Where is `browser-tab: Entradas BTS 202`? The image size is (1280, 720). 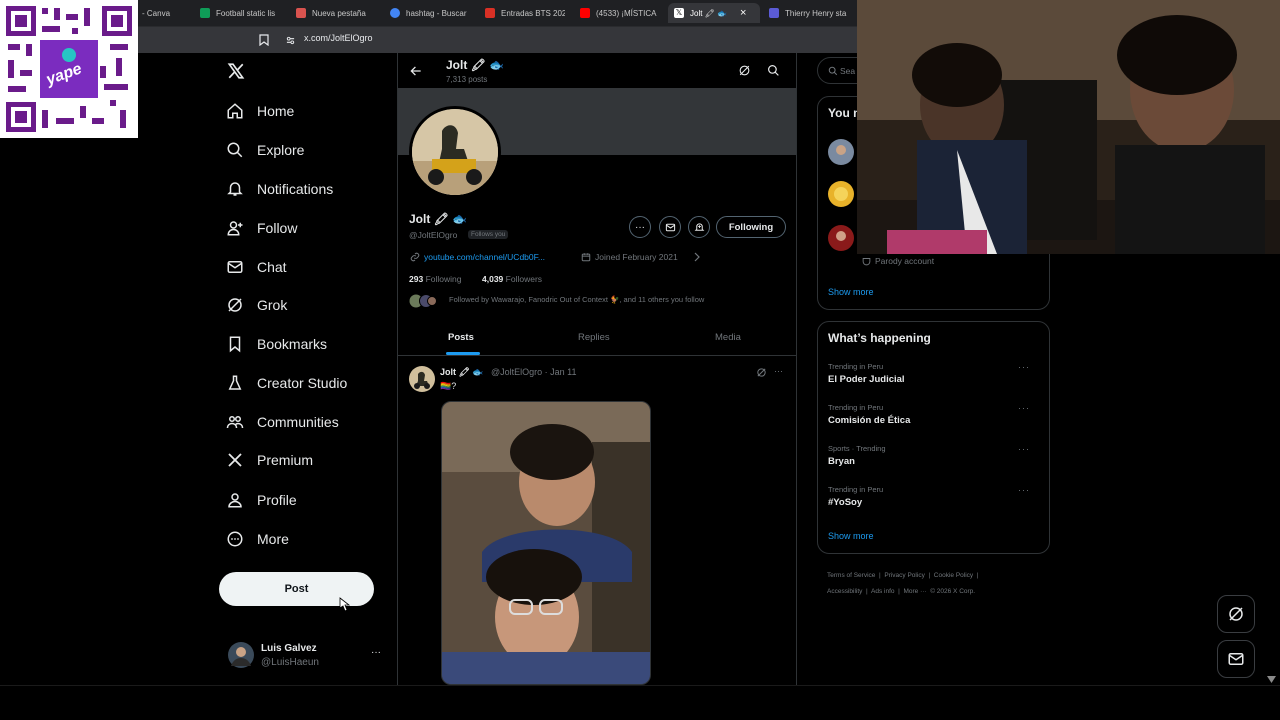 browser-tab: Entradas BTS 202 is located at coordinates (525, 13).